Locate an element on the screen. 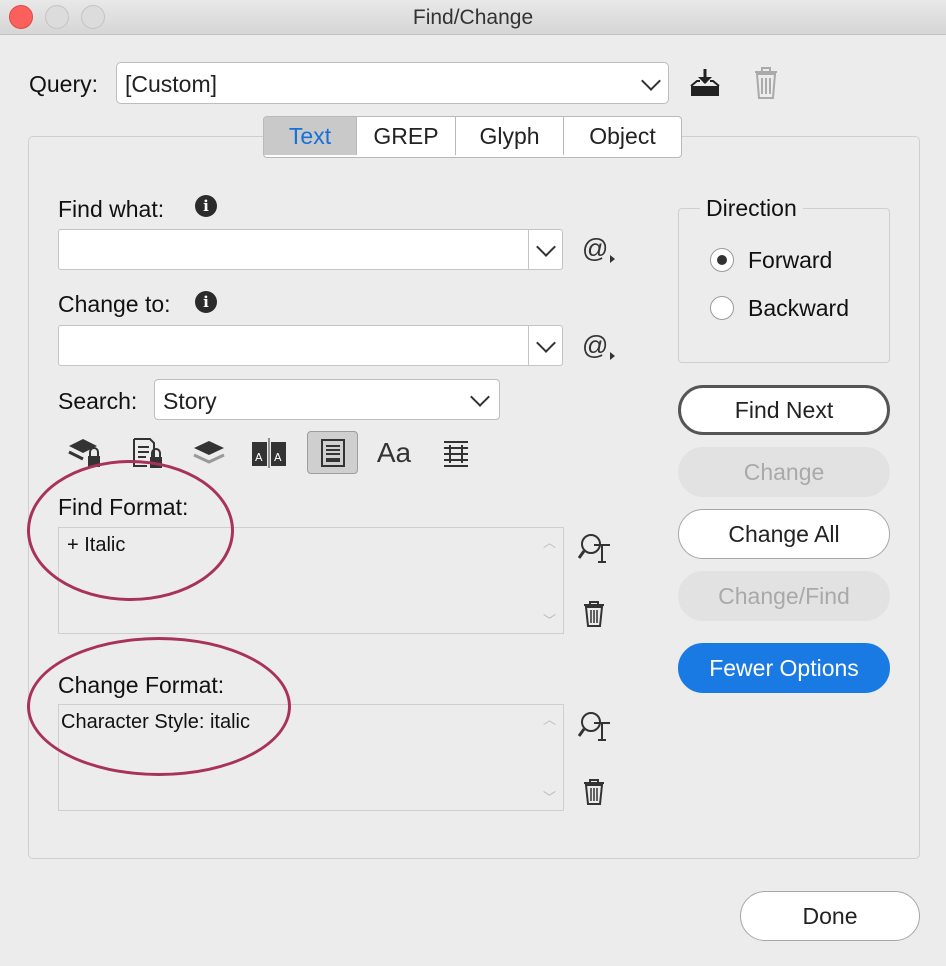 The width and height of the screenshot is (946, 966). delete-query-icon is located at coordinates (766, 83).